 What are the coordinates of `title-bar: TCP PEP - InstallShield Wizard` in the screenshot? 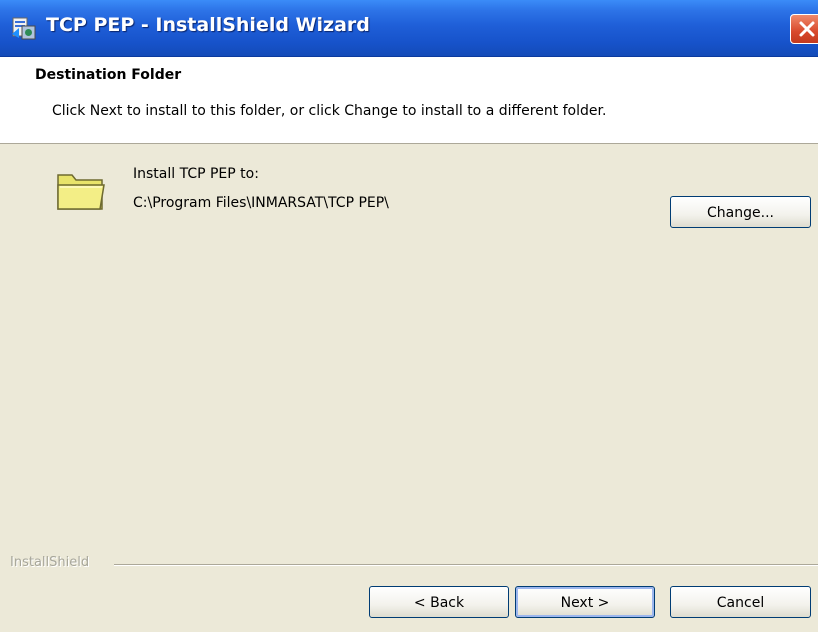 It's located at (409, 28).